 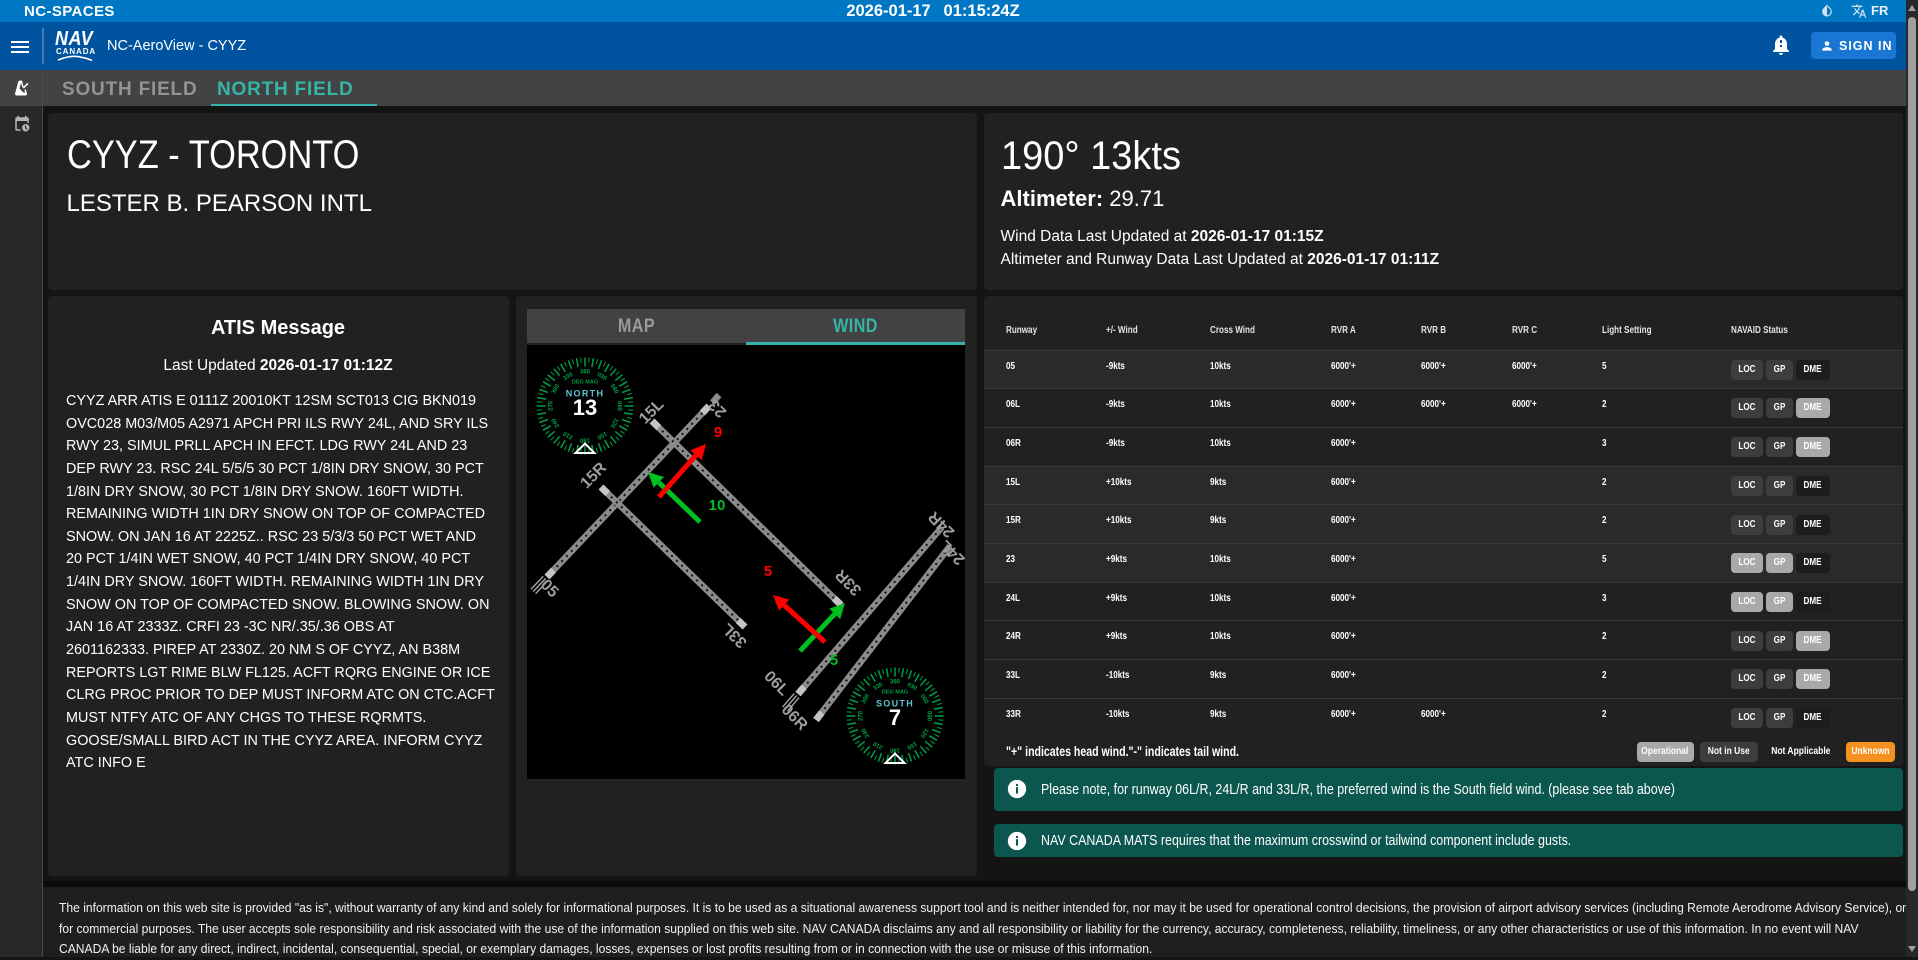 I want to click on svg-text: 13, so click(x=585, y=407).